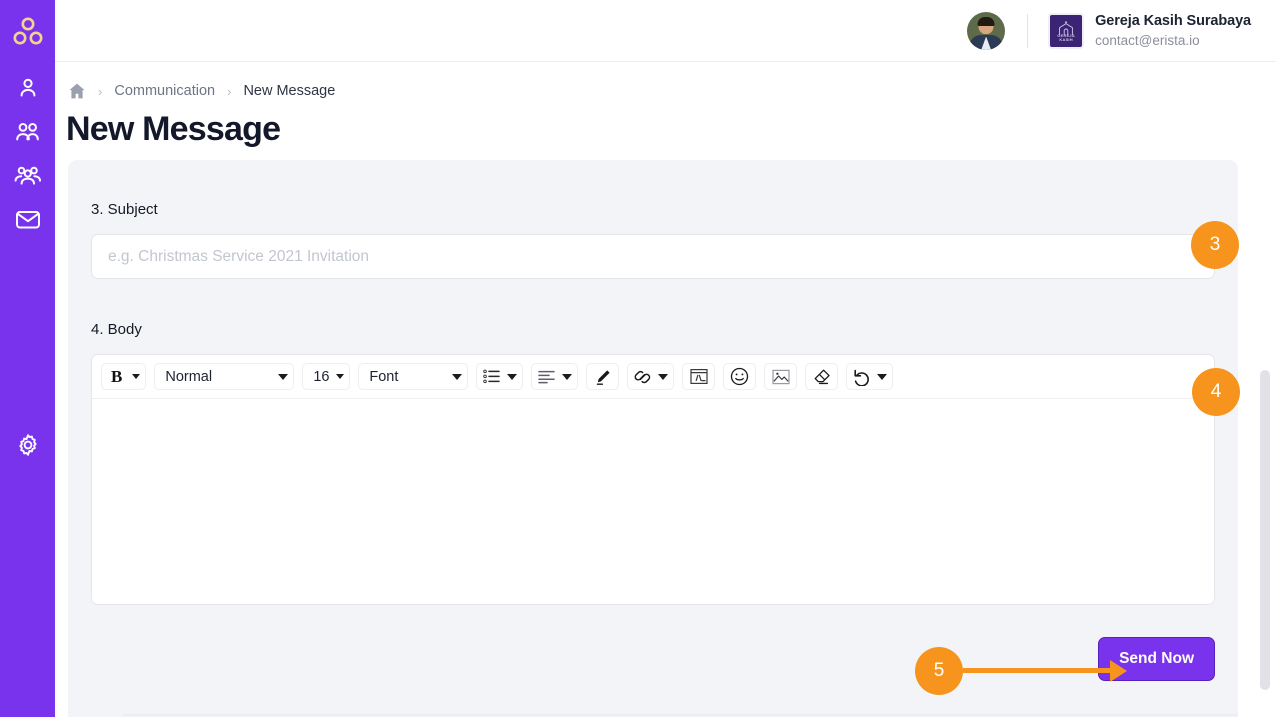 The image size is (1276, 717). I want to click on annotation-arrow-line, so click(1040, 670).